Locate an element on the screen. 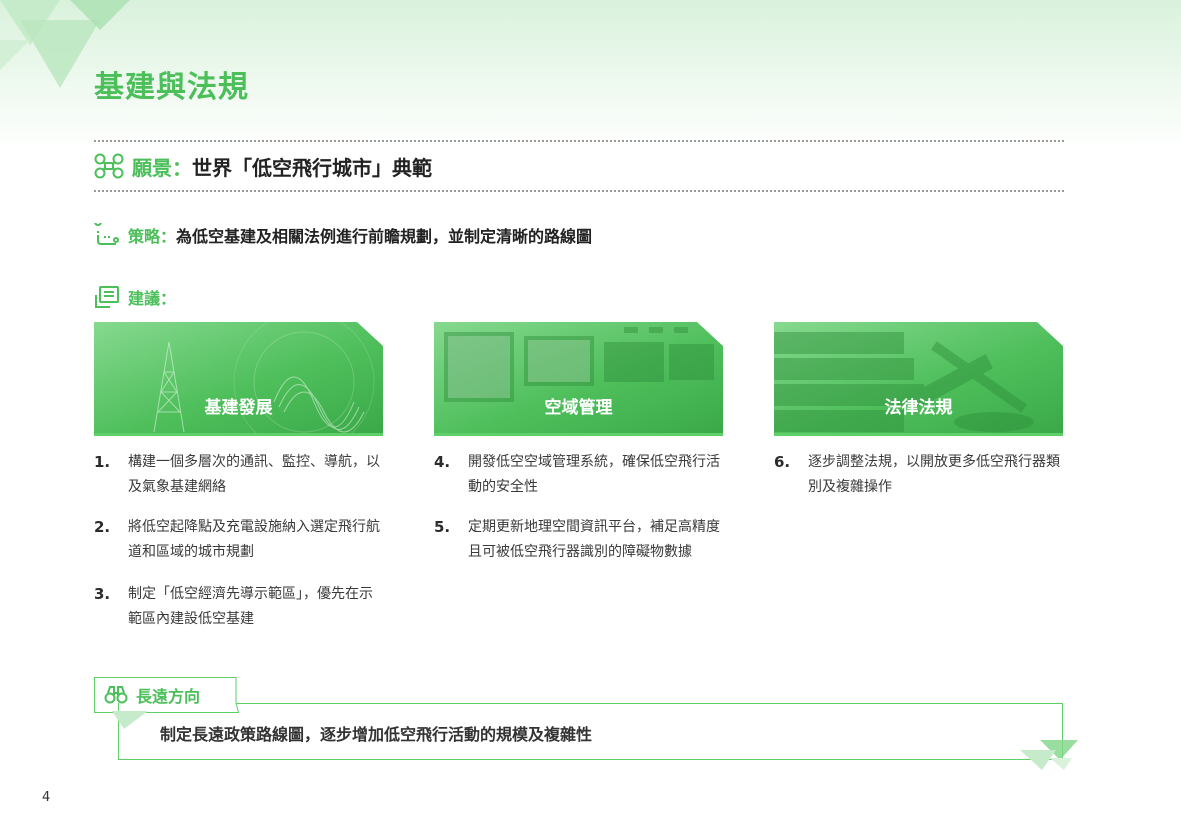 This screenshot has width=1181, height=831. card-title: 法律法規 is located at coordinates (918, 408).